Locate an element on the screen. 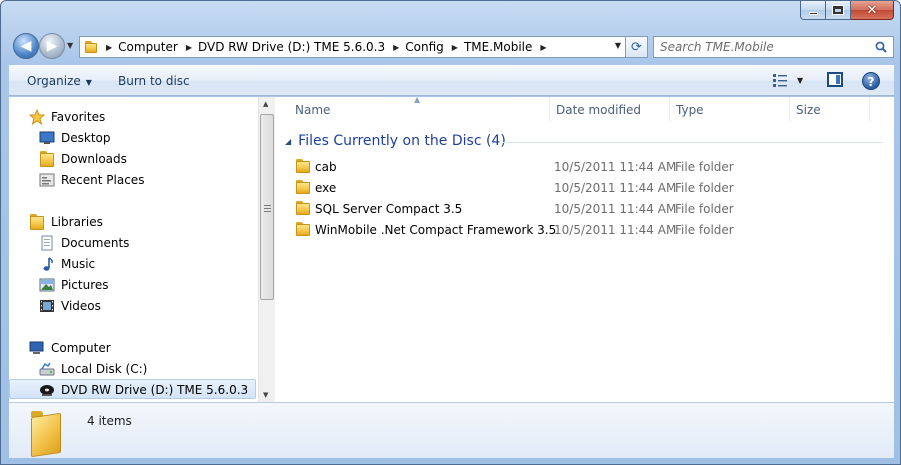 The width and height of the screenshot is (901, 465). file-name: cab is located at coordinates (326, 167).